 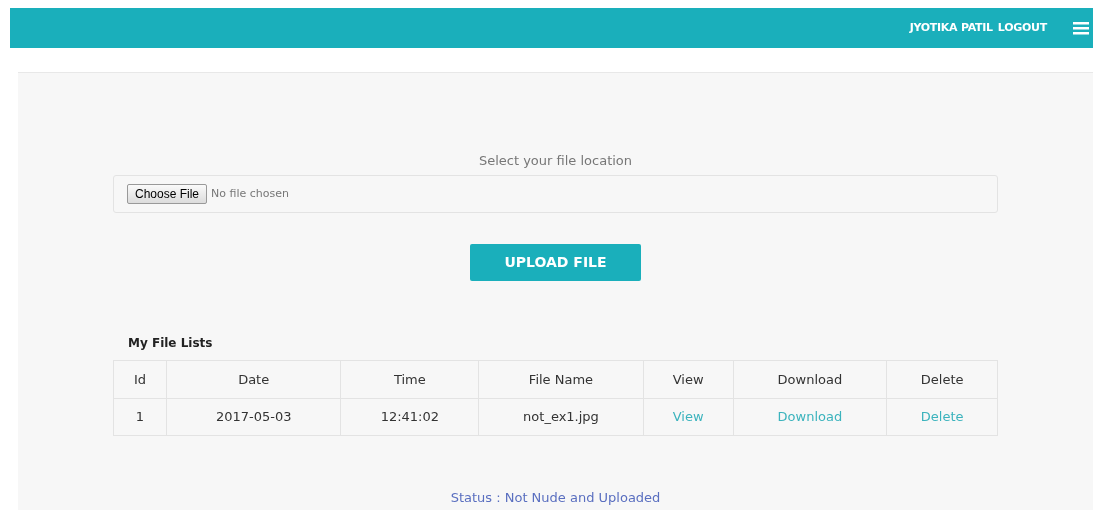 What do you see at coordinates (250, 193) in the screenshot?
I see `file-status: No file chosen` at bounding box center [250, 193].